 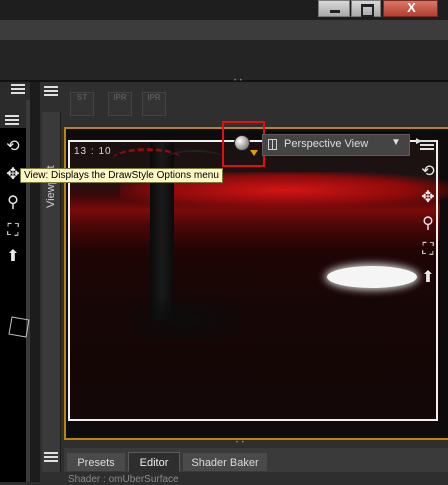 I want to click on camera-label: Perspective View, so click(x=326, y=144).